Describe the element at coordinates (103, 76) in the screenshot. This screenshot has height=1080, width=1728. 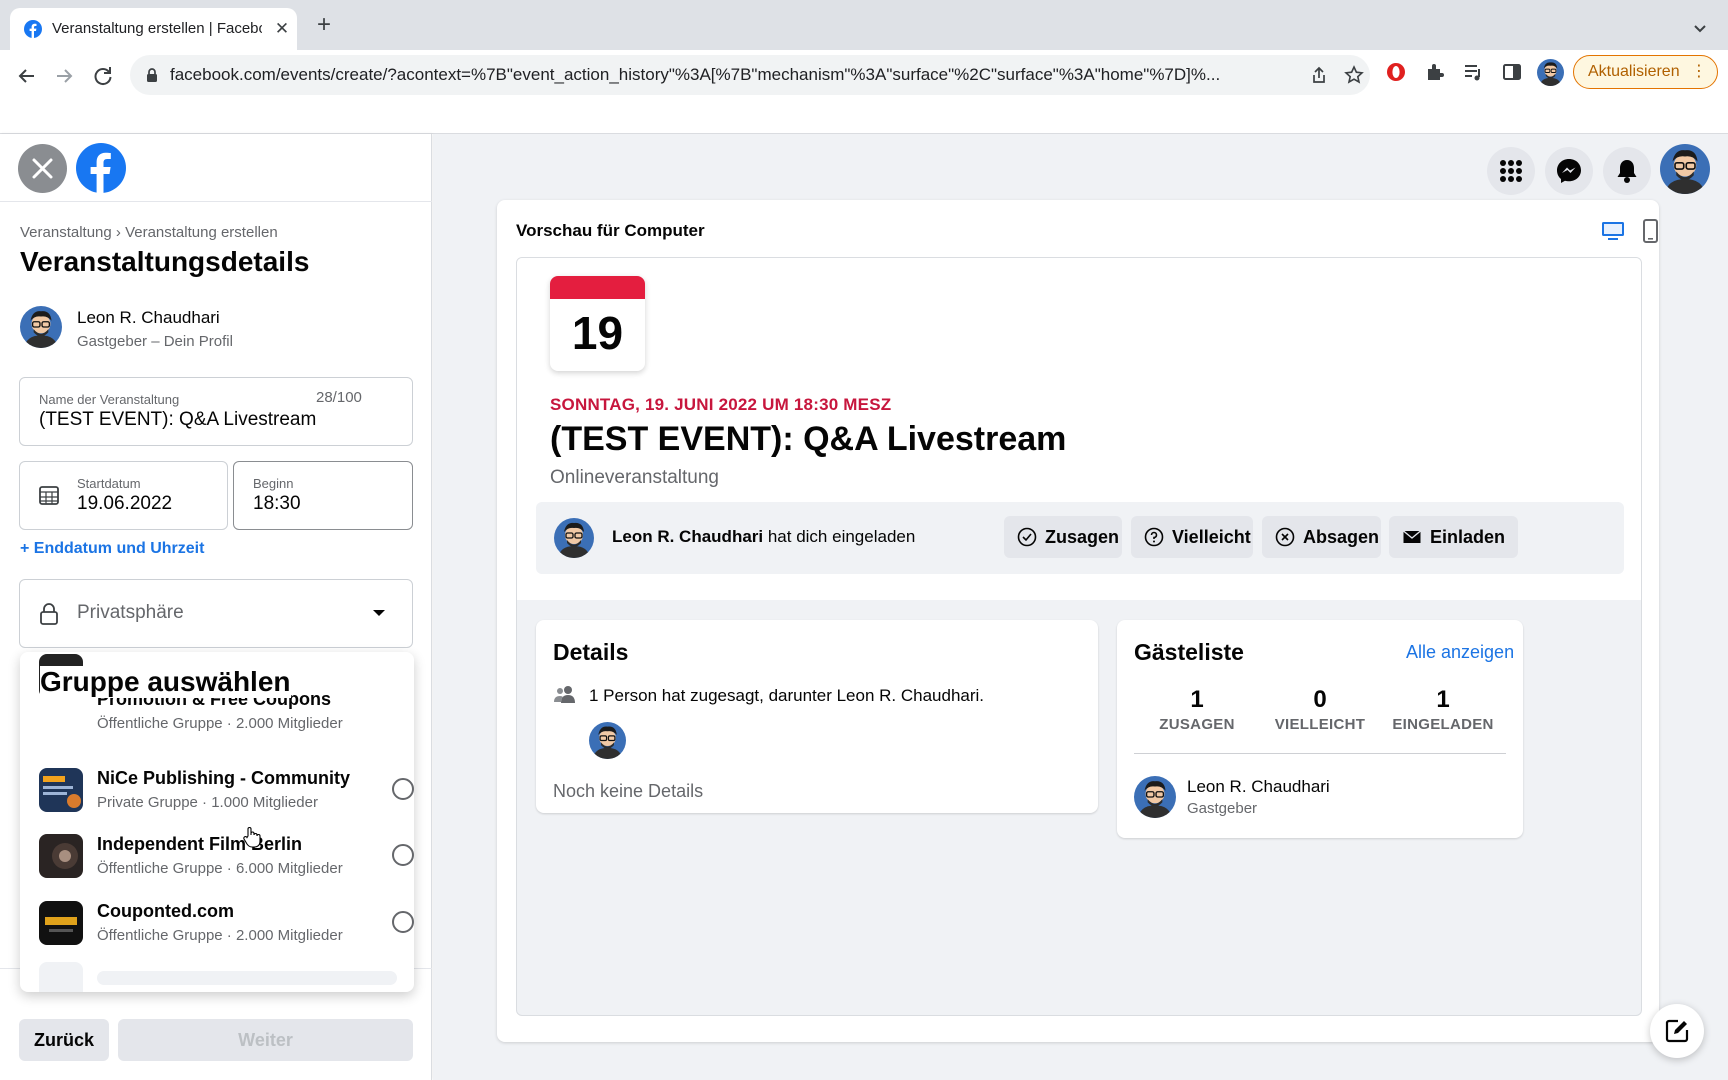
I see `reload-icon` at that location.